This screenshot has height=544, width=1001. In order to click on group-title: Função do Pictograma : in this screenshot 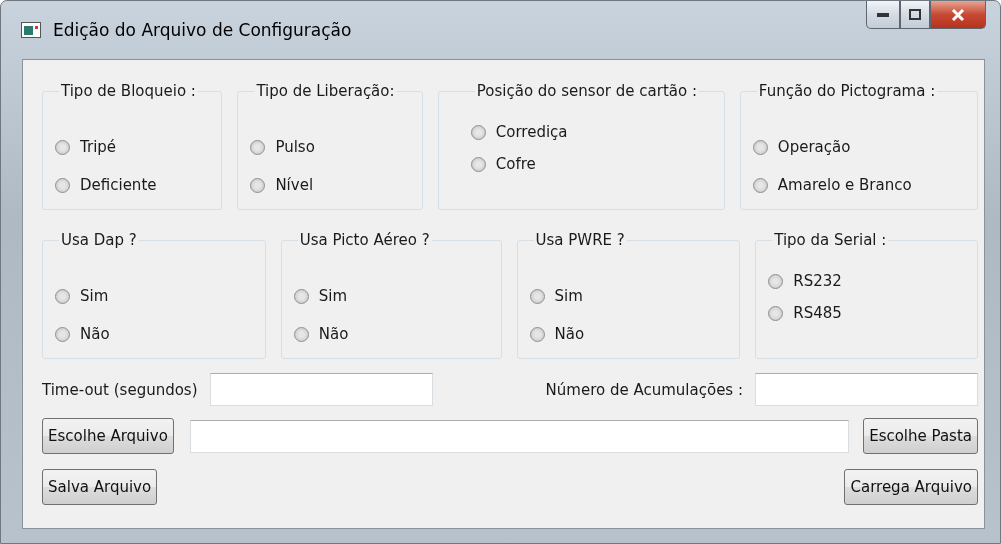, I will do `click(847, 91)`.